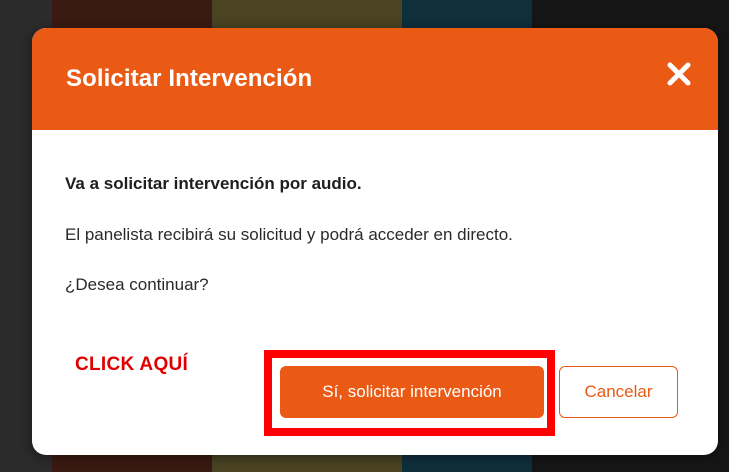 The width and height of the screenshot is (729, 472). I want to click on click-here-callout: CLICK AQUÍ, so click(132, 364).